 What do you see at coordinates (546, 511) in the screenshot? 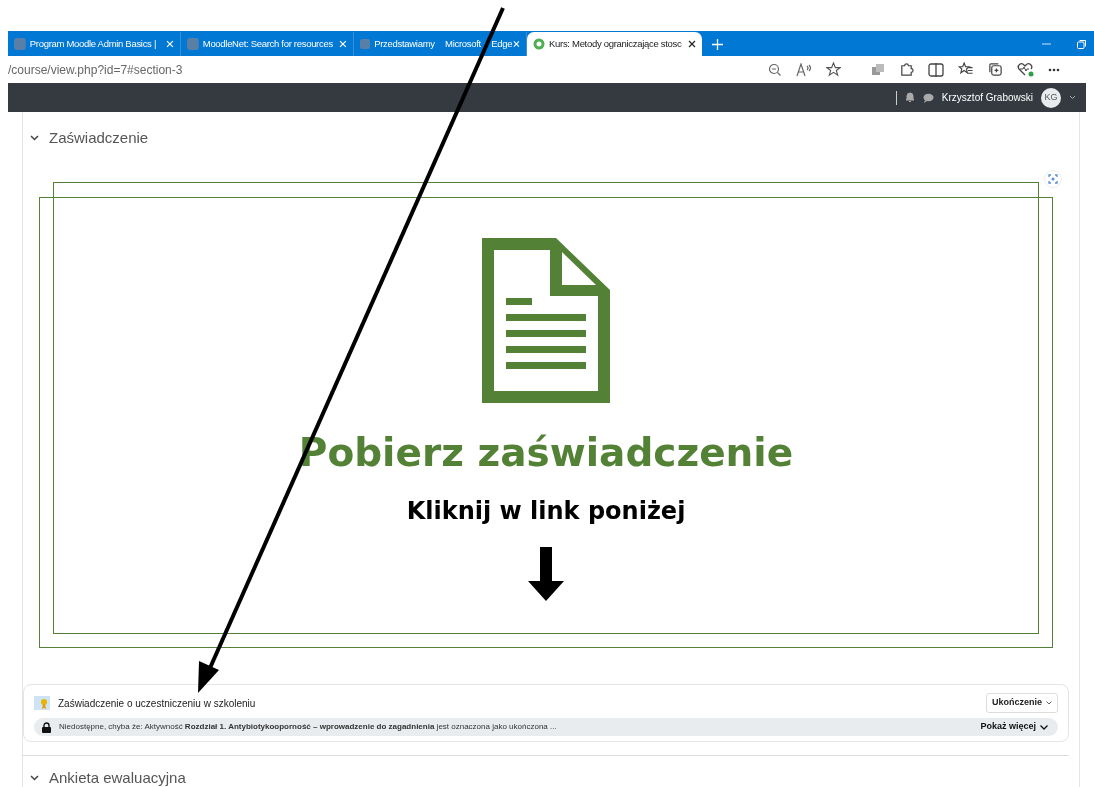
I see `banner-subtitle: Kliknij w link poniżej` at bounding box center [546, 511].